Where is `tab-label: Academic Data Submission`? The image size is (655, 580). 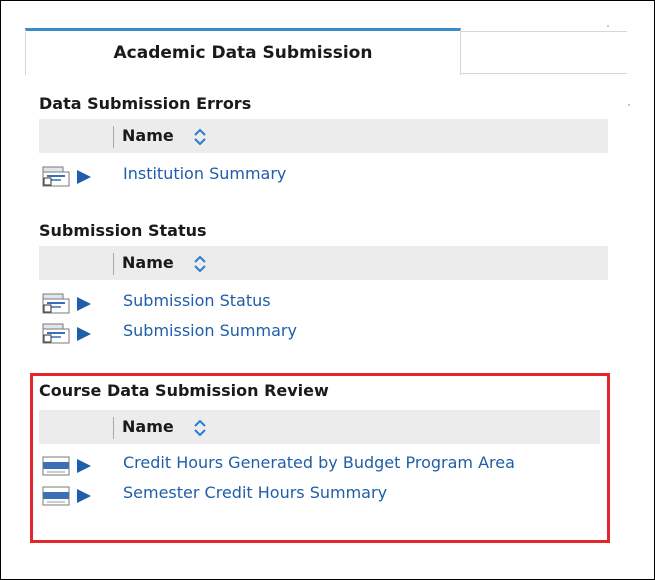 tab-label: Academic Data Submission is located at coordinates (243, 53).